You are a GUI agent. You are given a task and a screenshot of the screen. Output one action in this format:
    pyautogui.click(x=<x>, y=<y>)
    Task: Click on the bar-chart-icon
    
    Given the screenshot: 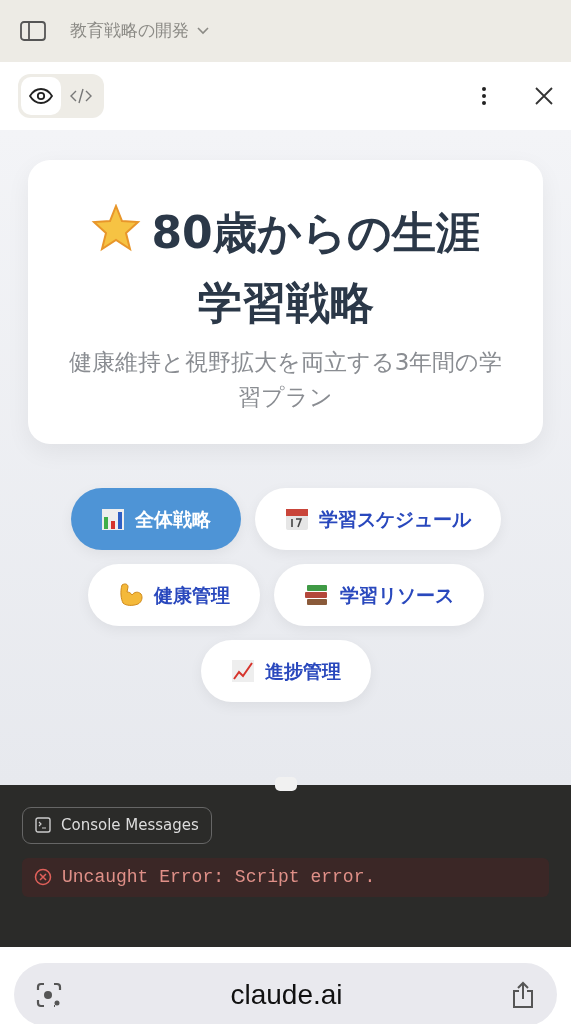 What is the action you would take?
    pyautogui.click(x=112, y=519)
    